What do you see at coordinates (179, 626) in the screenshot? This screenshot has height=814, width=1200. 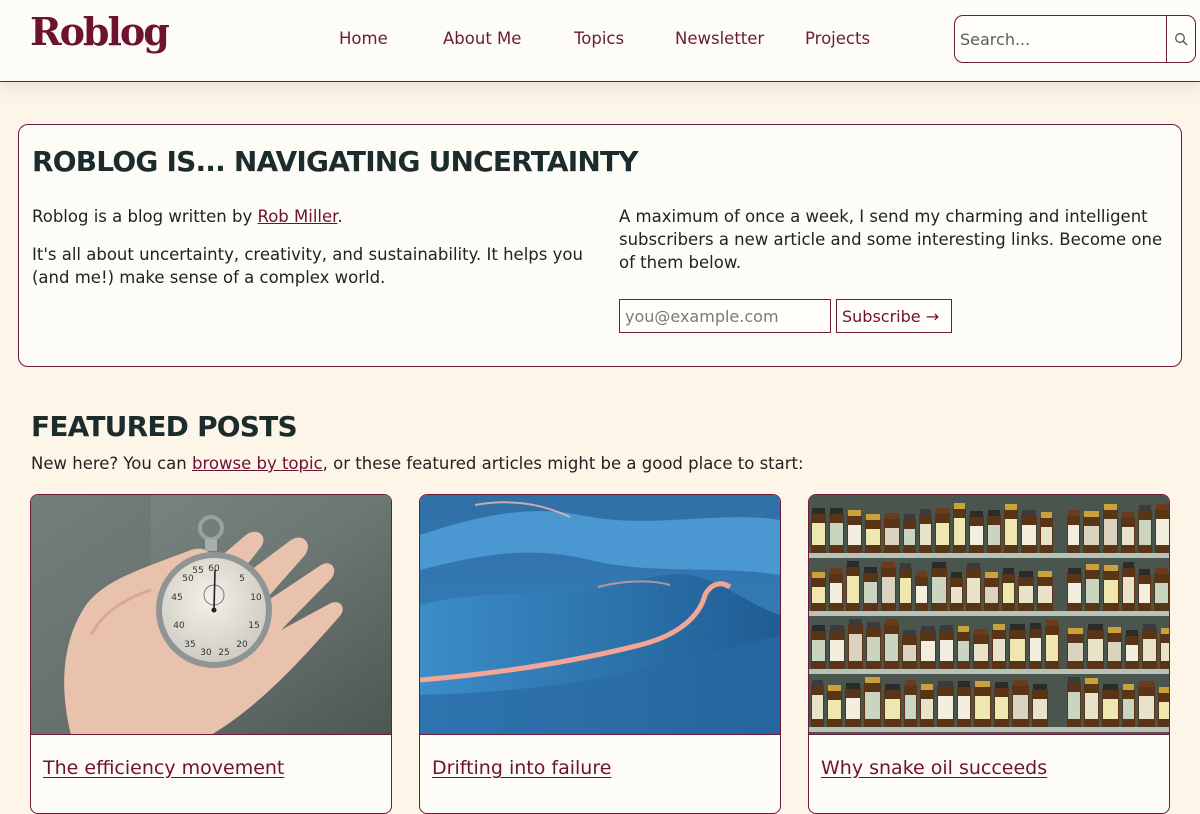 I see `svg-text: 40` at bounding box center [179, 626].